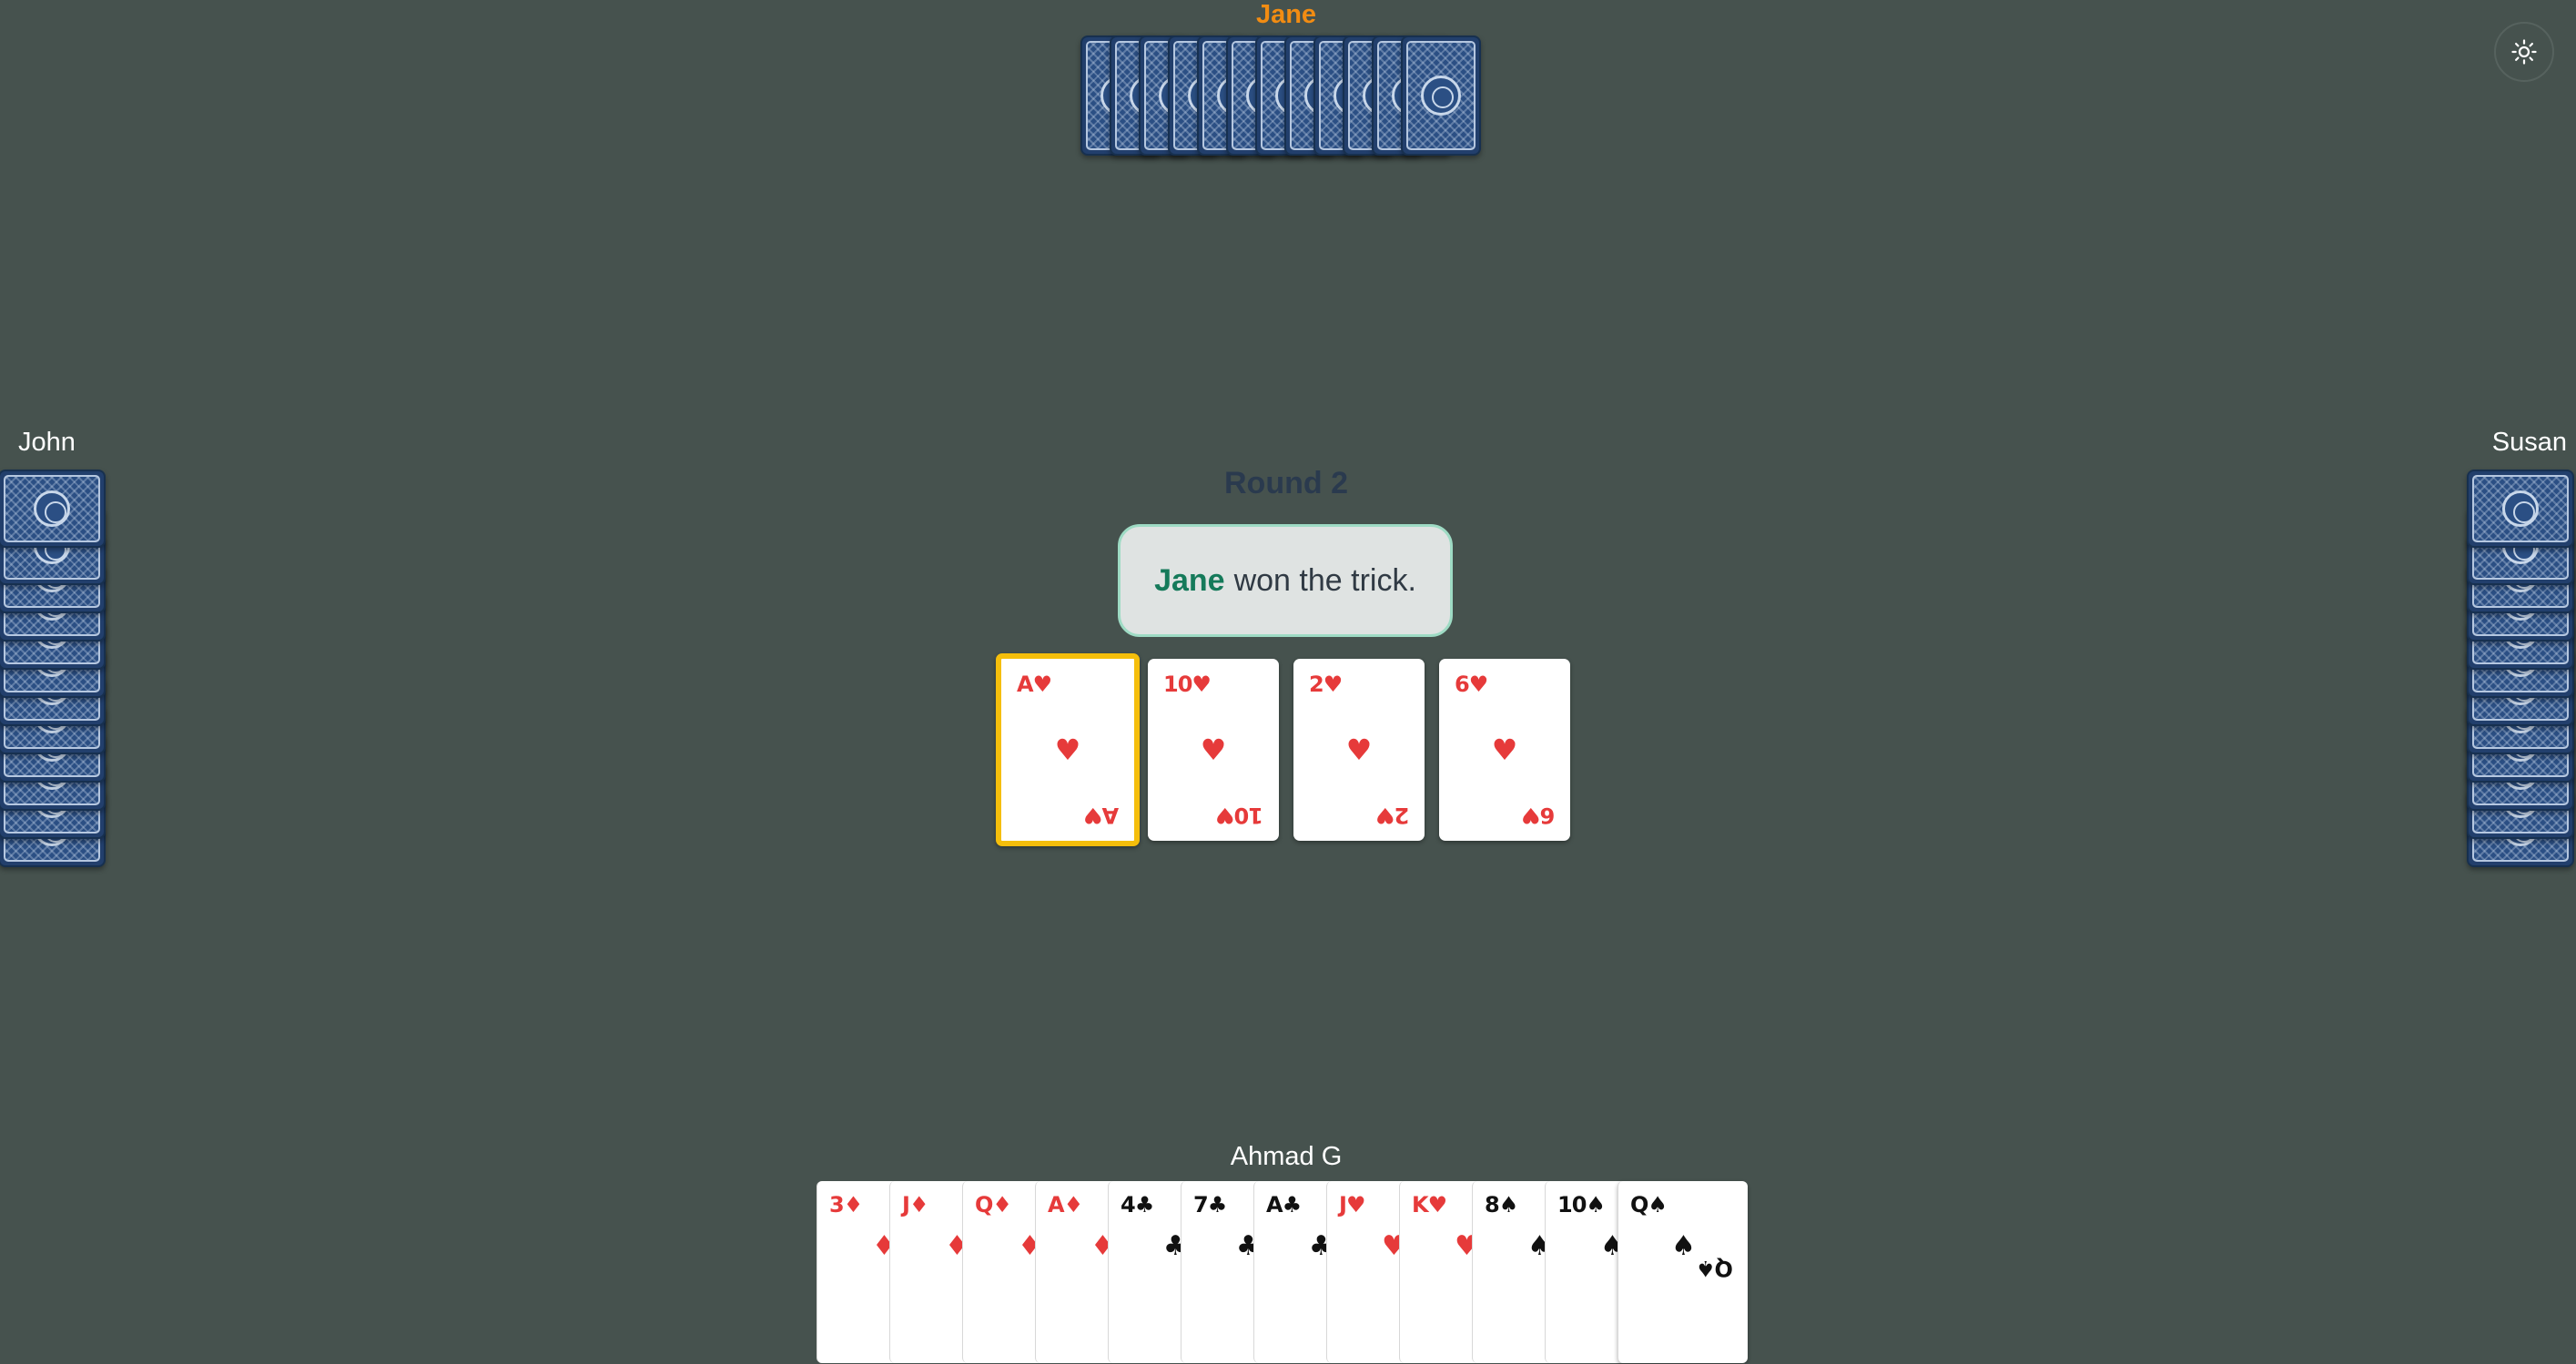 Image resolution: width=2576 pixels, height=1364 pixels. I want to click on card-corner-top: 2♥, so click(1326, 684).